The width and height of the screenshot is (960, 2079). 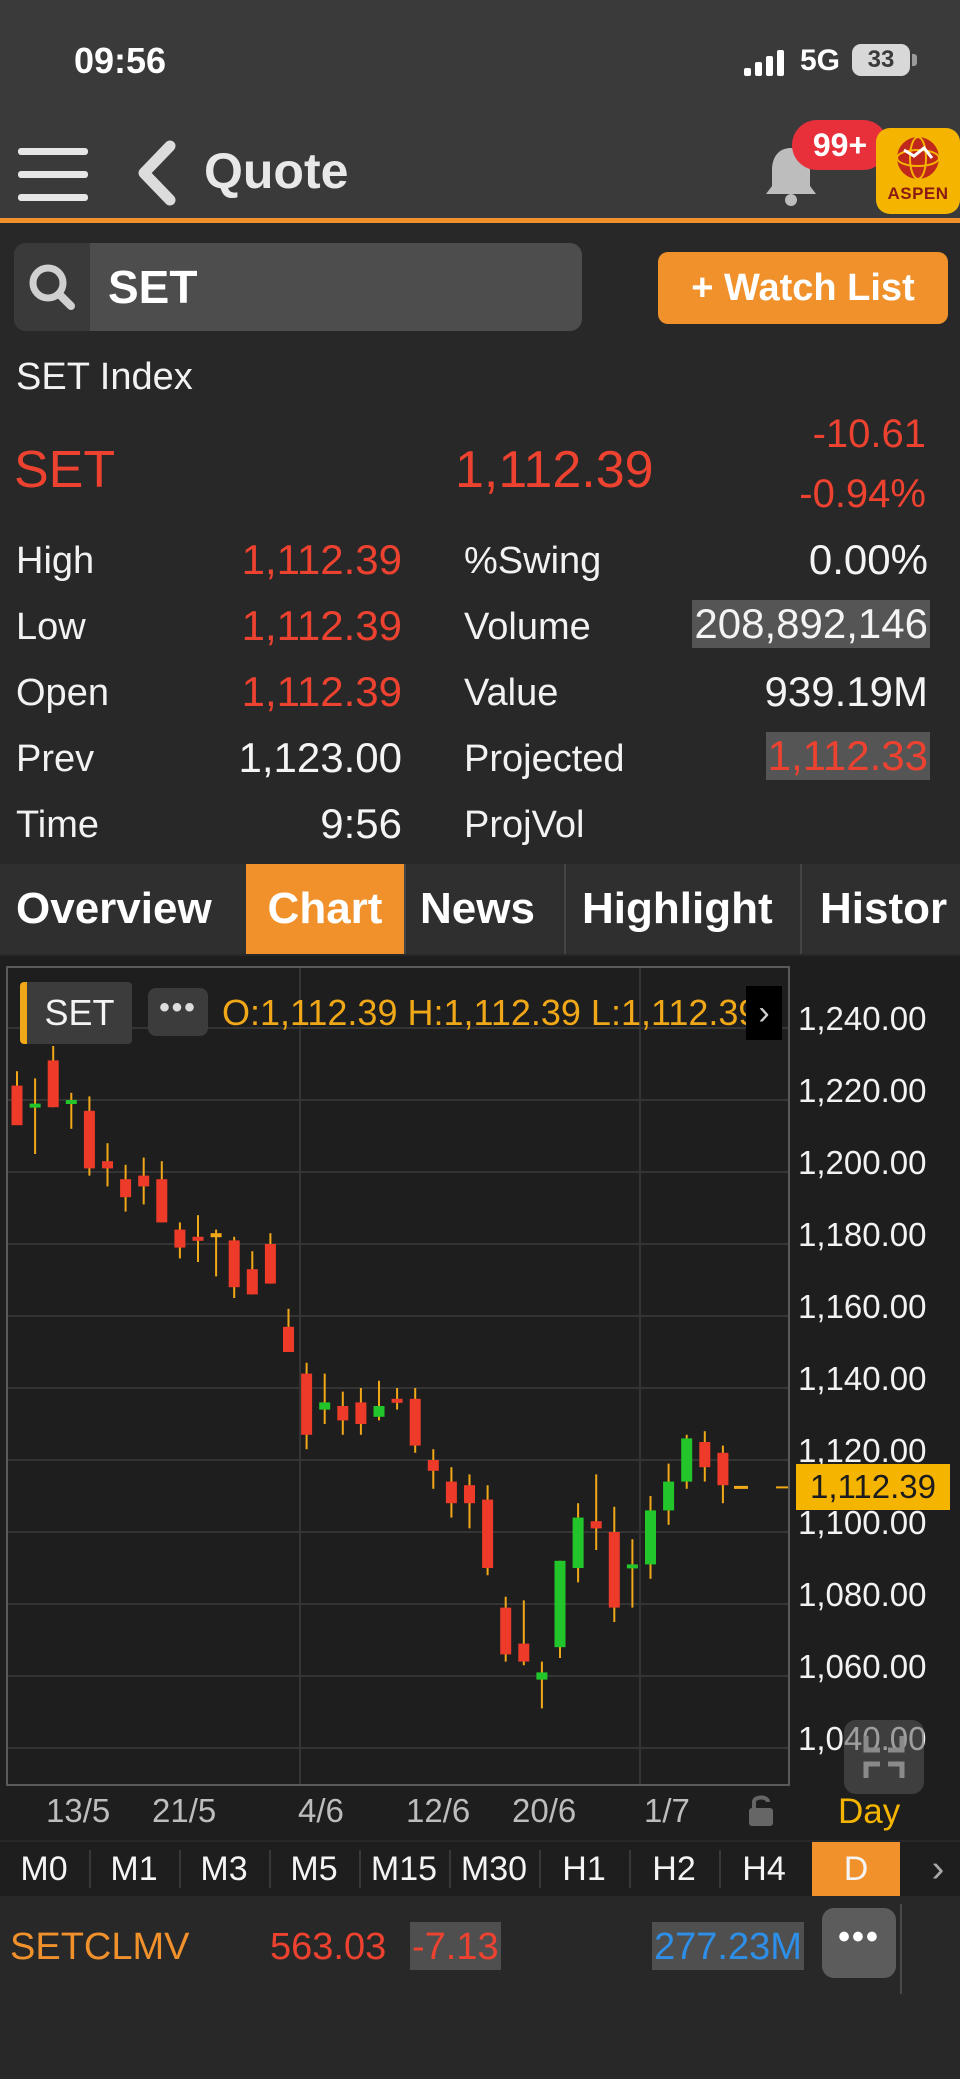 I want to click on time-label: Time, so click(x=58, y=825).